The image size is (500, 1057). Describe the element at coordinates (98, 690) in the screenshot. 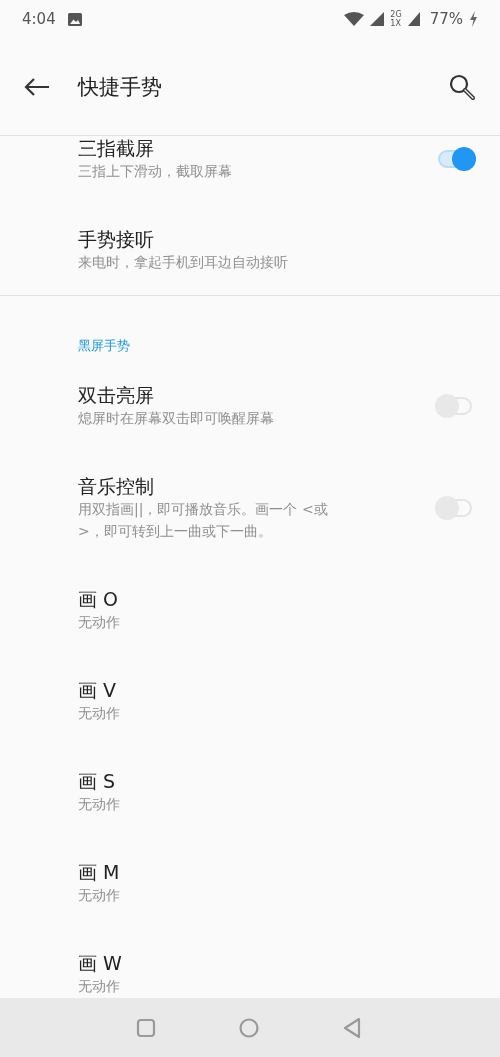

I see `item-title: 画 V` at that location.